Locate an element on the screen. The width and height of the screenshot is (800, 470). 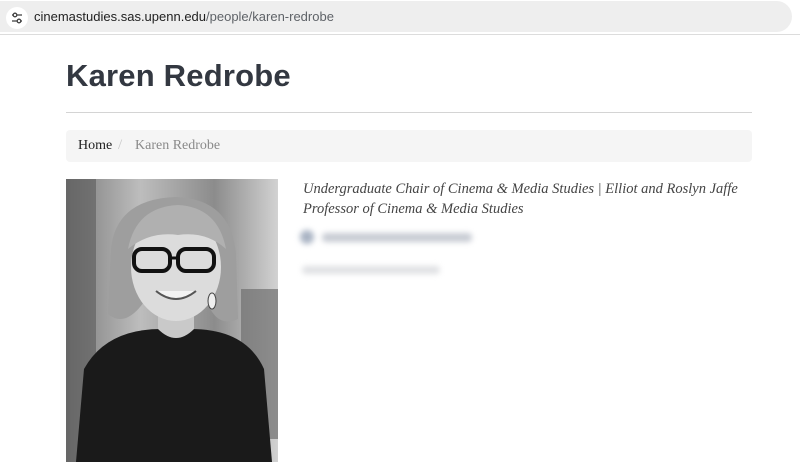
url-path: /people/karen-redrobe is located at coordinates (270, 16).